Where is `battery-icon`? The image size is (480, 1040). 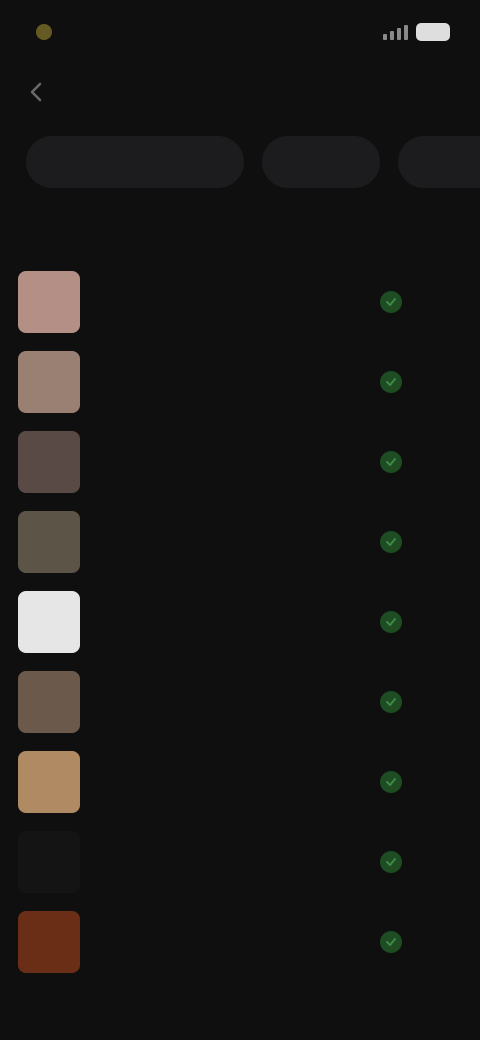 battery-icon is located at coordinates (433, 32).